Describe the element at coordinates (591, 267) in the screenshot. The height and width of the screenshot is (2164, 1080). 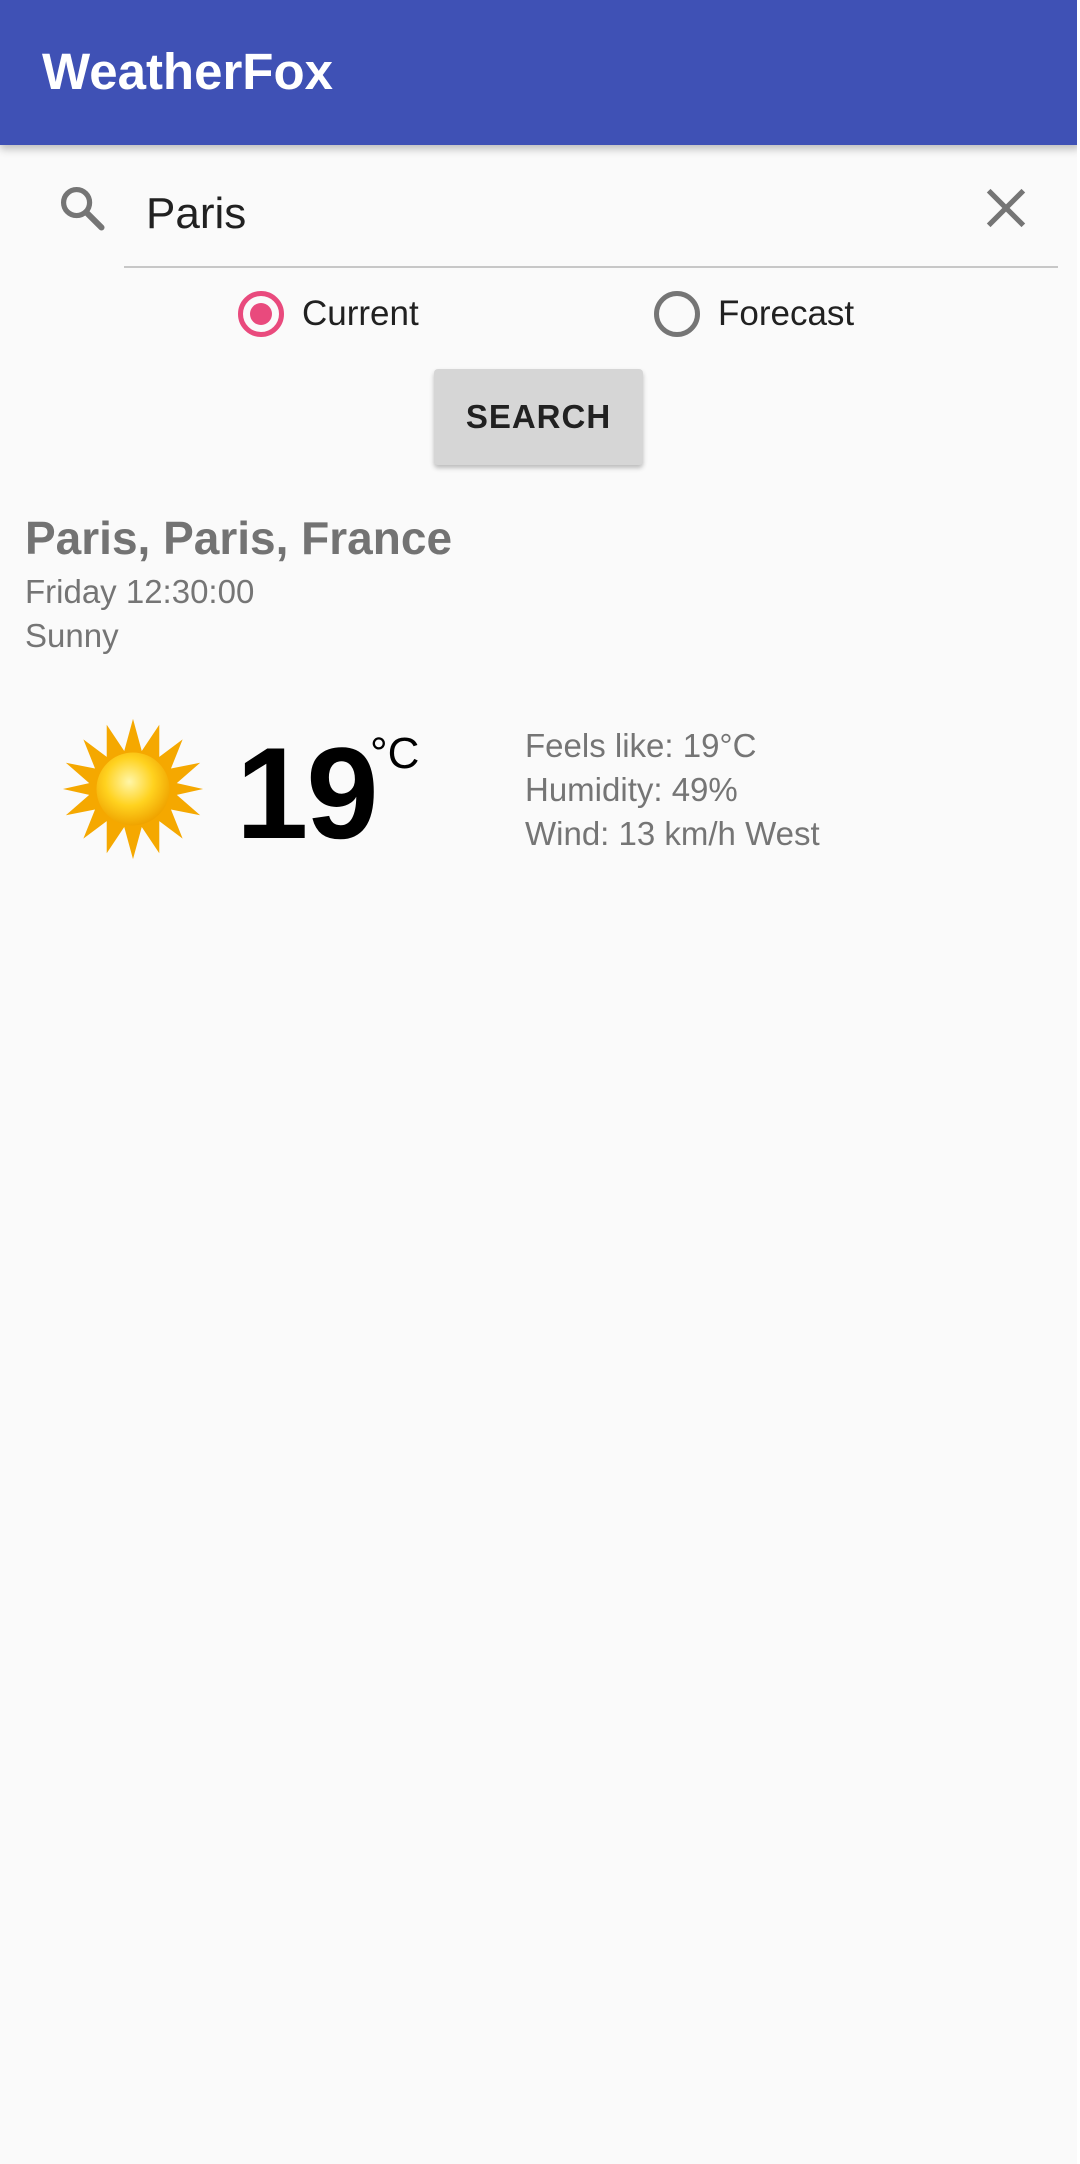
I see `search-input-underline` at that location.